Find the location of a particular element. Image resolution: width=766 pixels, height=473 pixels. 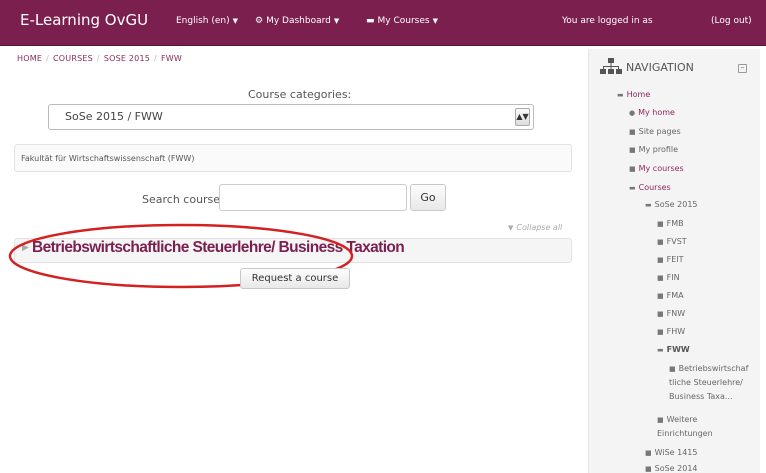

nav-faculty: ■ FHW is located at coordinates (671, 331).